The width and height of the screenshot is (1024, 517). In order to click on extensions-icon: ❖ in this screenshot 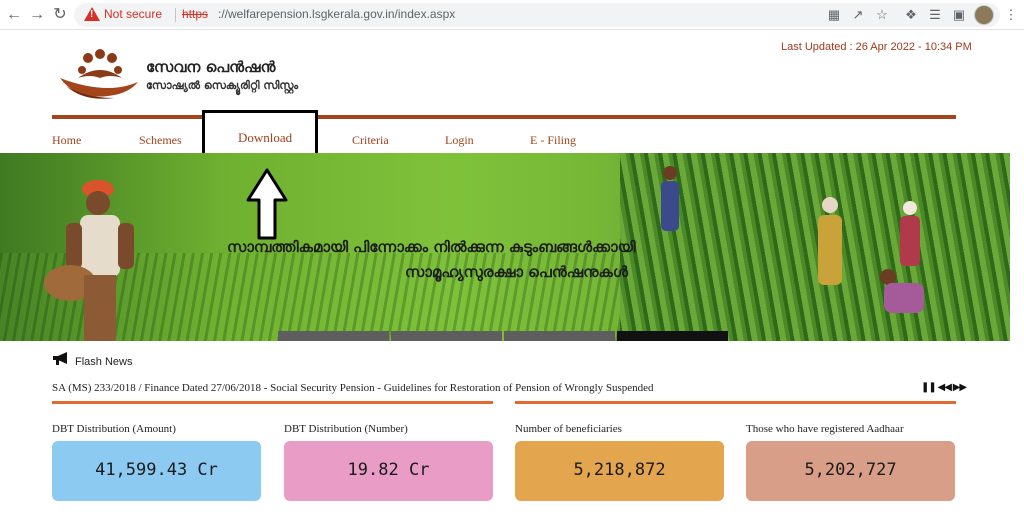, I will do `click(911, 15)`.